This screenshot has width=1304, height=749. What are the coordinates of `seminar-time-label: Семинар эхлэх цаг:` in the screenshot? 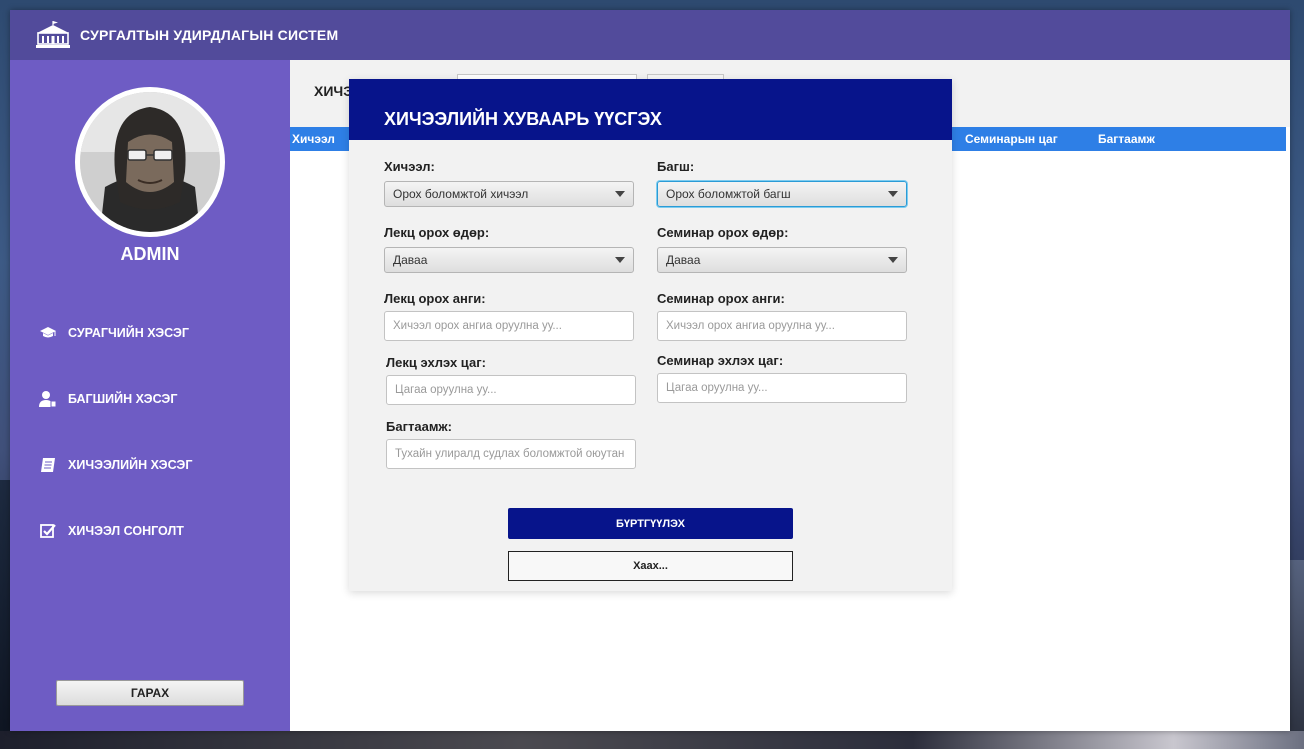 It's located at (720, 360).